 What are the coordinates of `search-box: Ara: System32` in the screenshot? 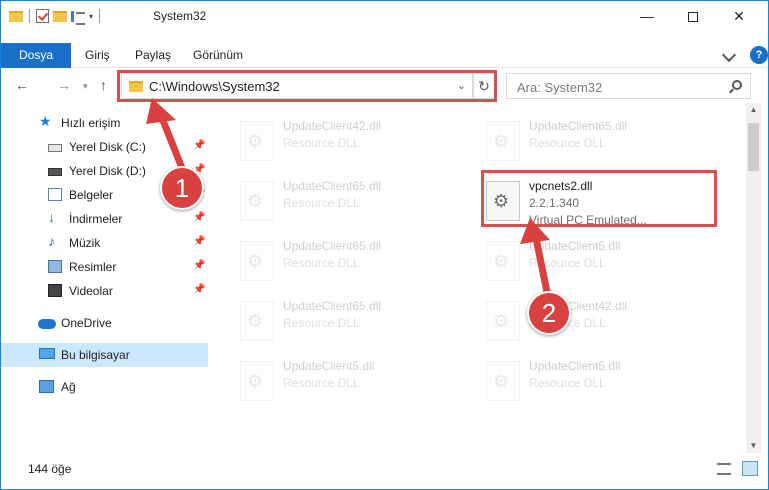 It's located at (628, 86).